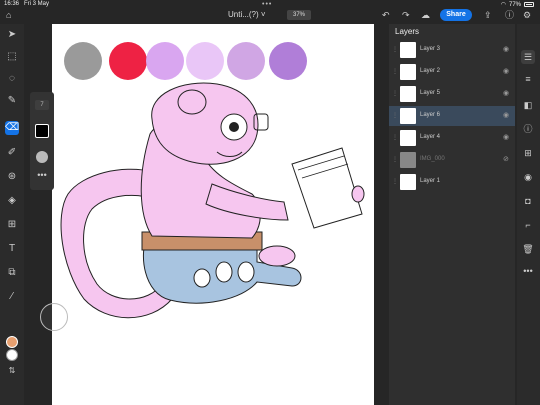  I want to click on brush-tool-icon: ✎, so click(12, 101).